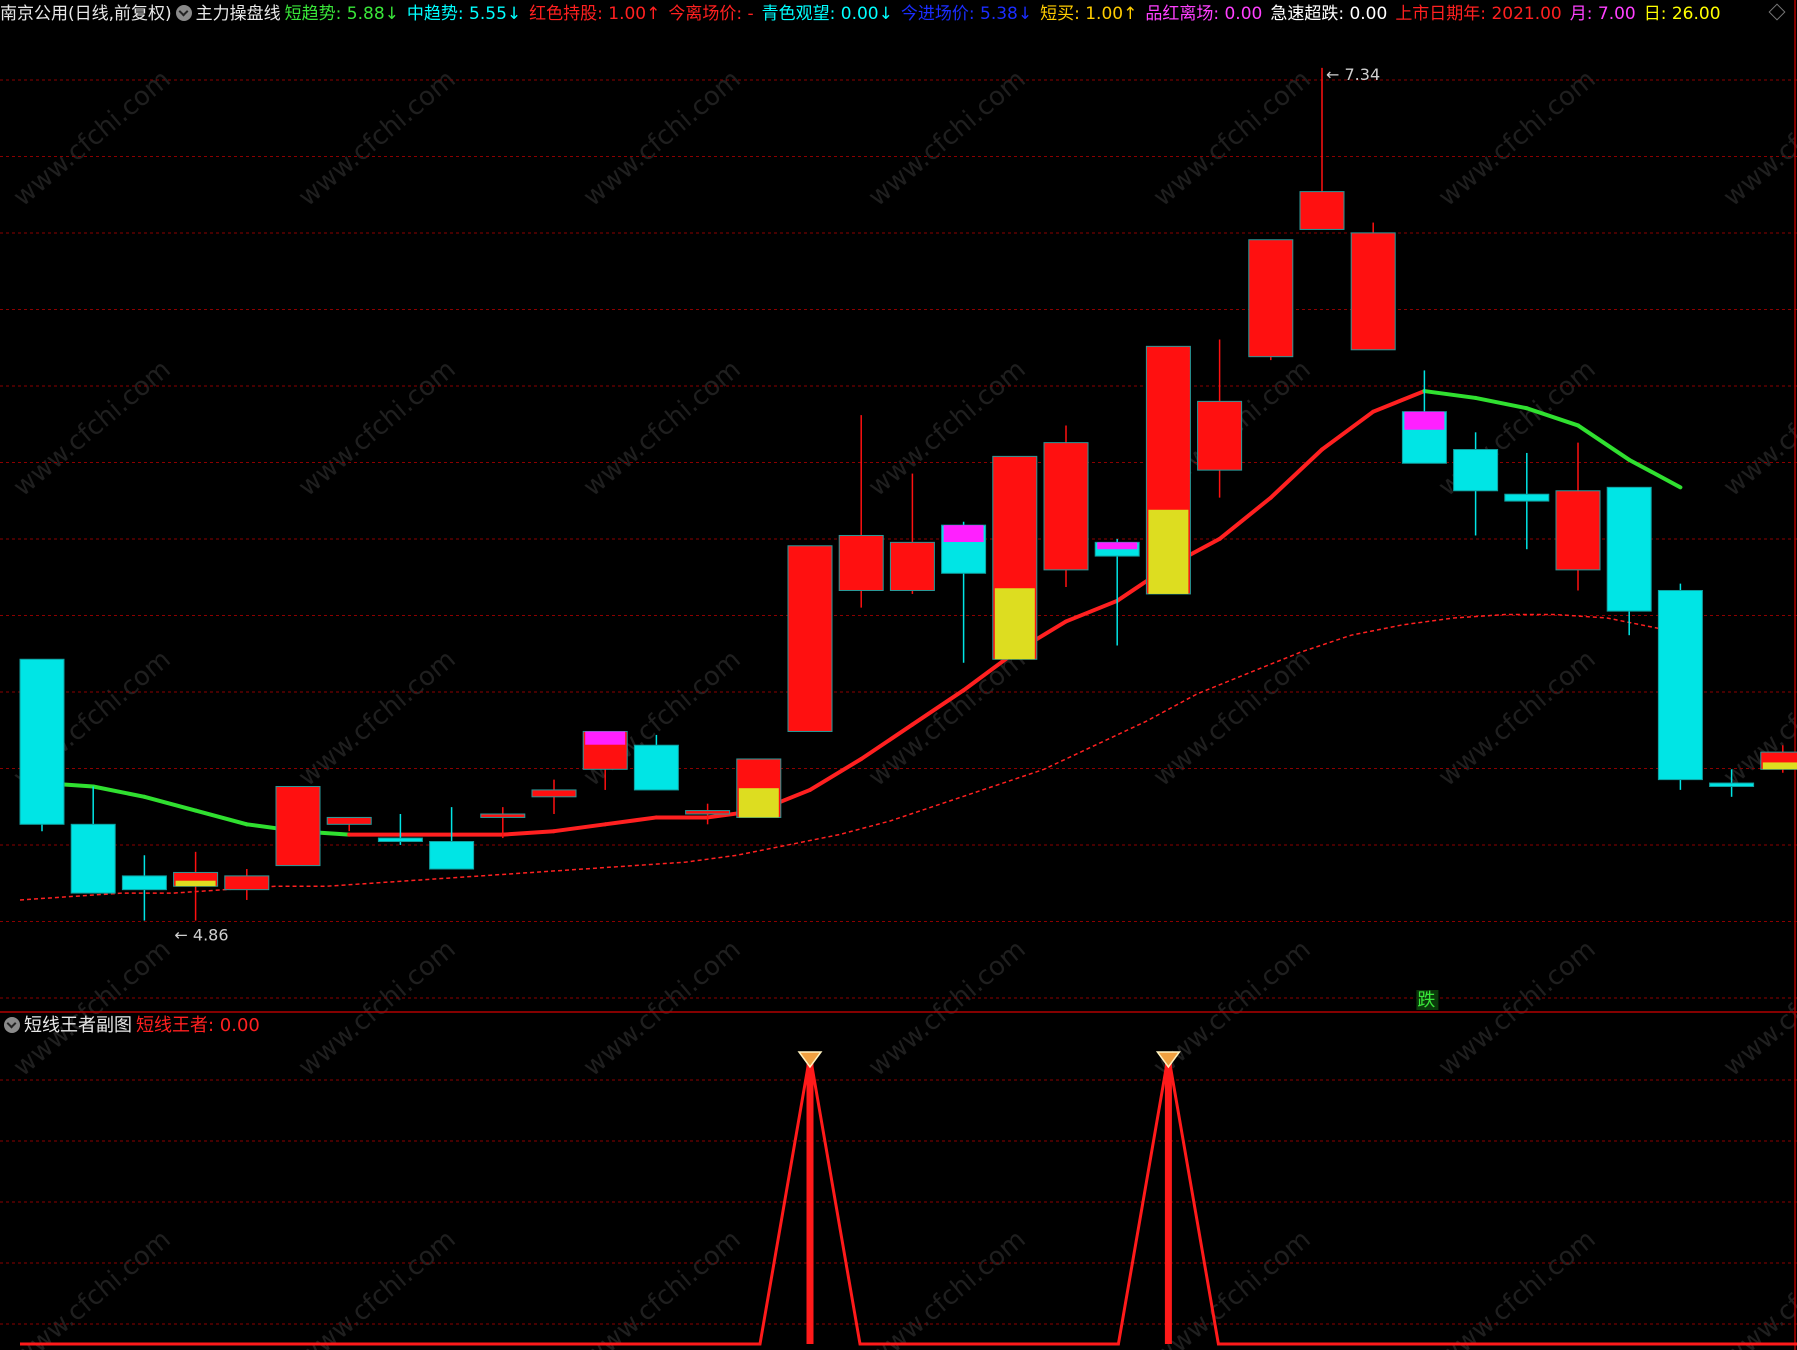  What do you see at coordinates (12, 1025) in the screenshot?
I see `sub-indicator-toggle-icon` at bounding box center [12, 1025].